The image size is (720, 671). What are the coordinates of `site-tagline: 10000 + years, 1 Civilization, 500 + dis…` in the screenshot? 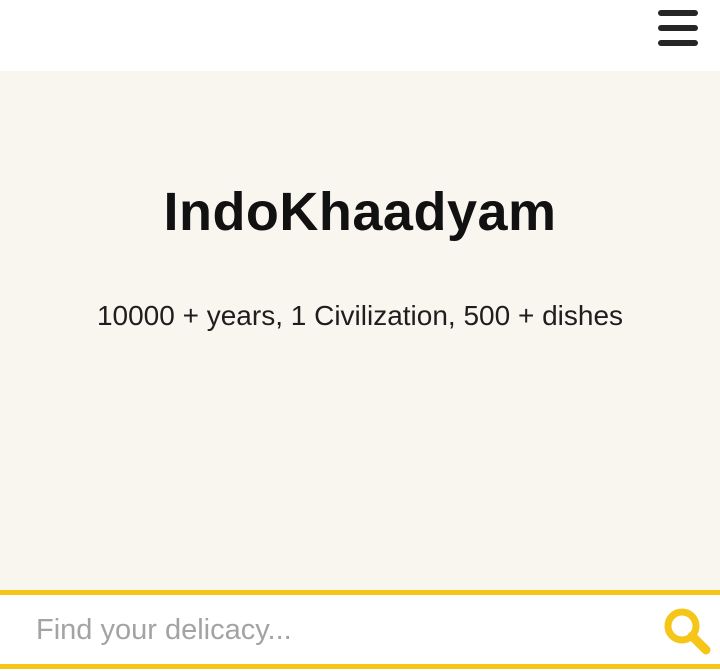 It's located at (360, 315).